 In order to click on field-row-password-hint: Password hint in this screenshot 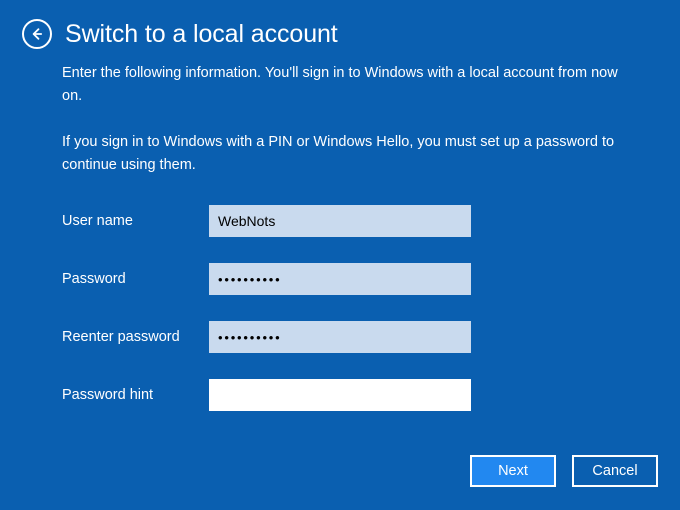, I will do `click(267, 395)`.